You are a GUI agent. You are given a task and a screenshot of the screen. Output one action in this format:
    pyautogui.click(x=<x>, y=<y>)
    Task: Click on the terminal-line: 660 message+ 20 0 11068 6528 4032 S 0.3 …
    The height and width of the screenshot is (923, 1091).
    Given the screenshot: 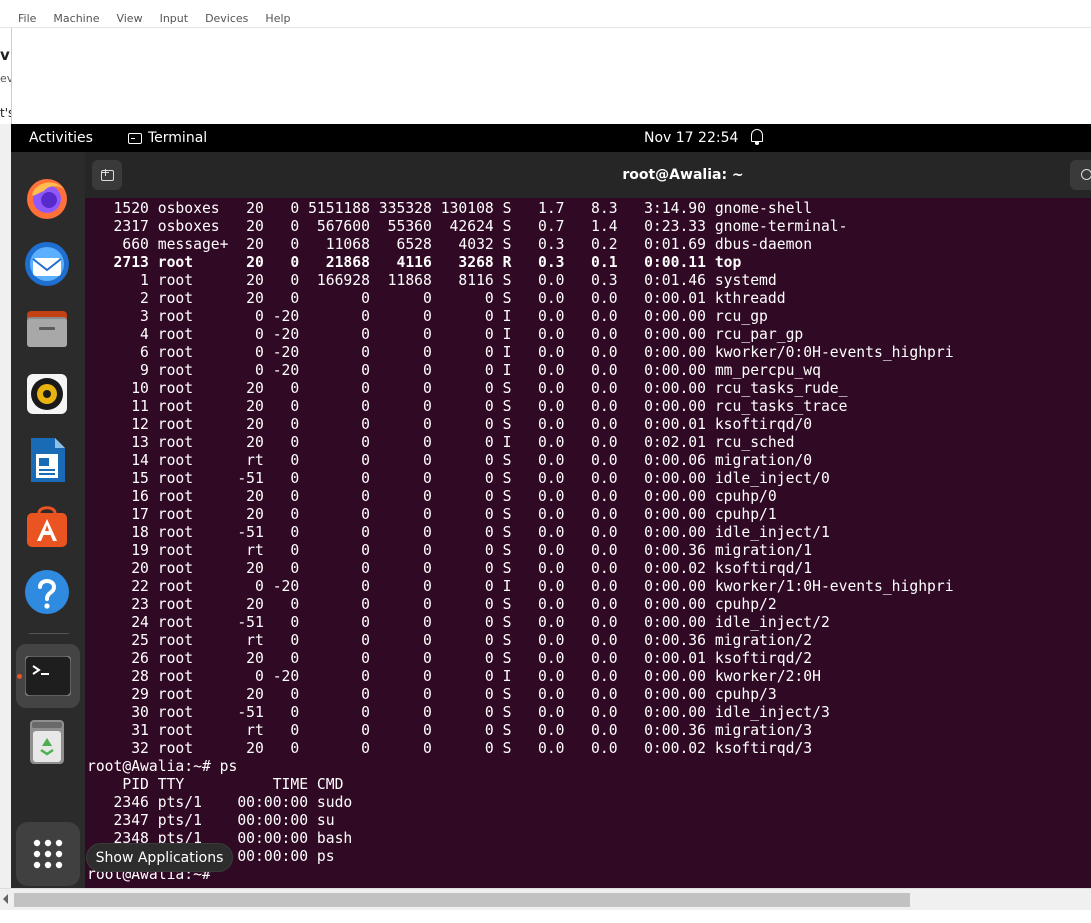 What is the action you would take?
    pyautogui.click(x=450, y=244)
    